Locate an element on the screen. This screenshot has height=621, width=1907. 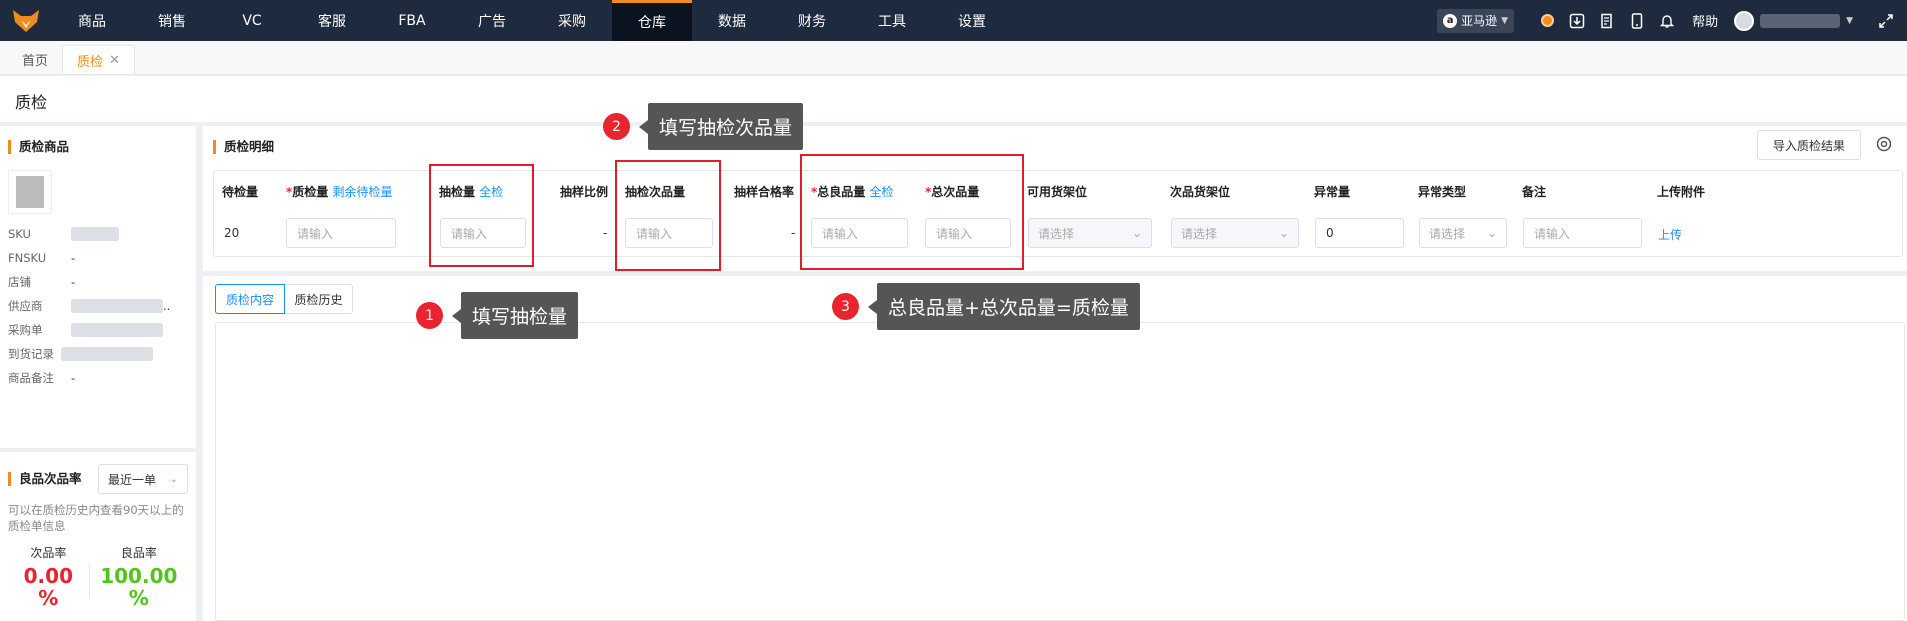
info-label: SKU is located at coordinates (19, 234).